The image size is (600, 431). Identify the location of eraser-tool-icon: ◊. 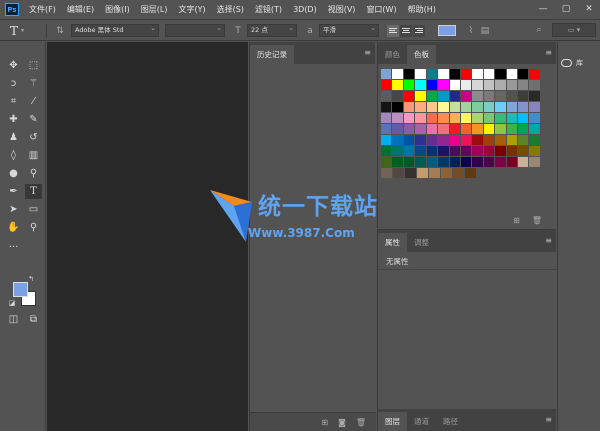
(13, 155).